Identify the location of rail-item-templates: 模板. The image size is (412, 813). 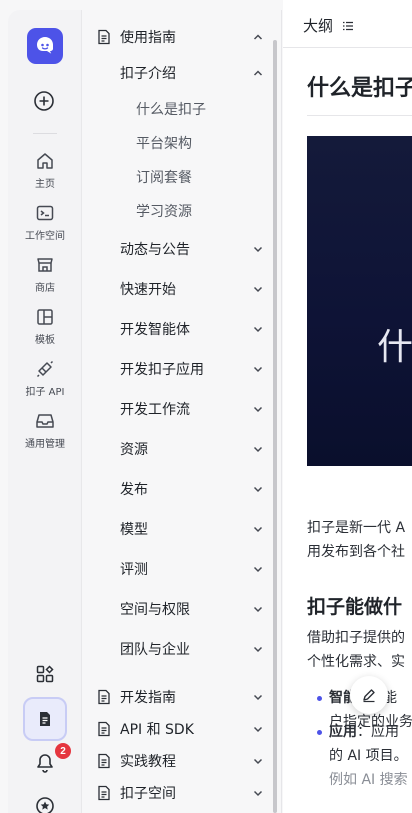
(45, 326).